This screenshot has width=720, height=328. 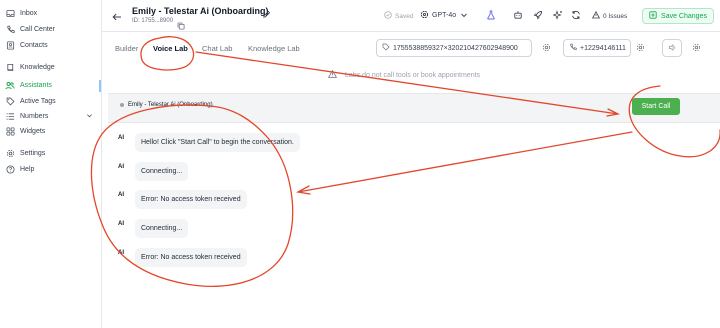 I want to click on bot-icon, so click(x=518, y=16).